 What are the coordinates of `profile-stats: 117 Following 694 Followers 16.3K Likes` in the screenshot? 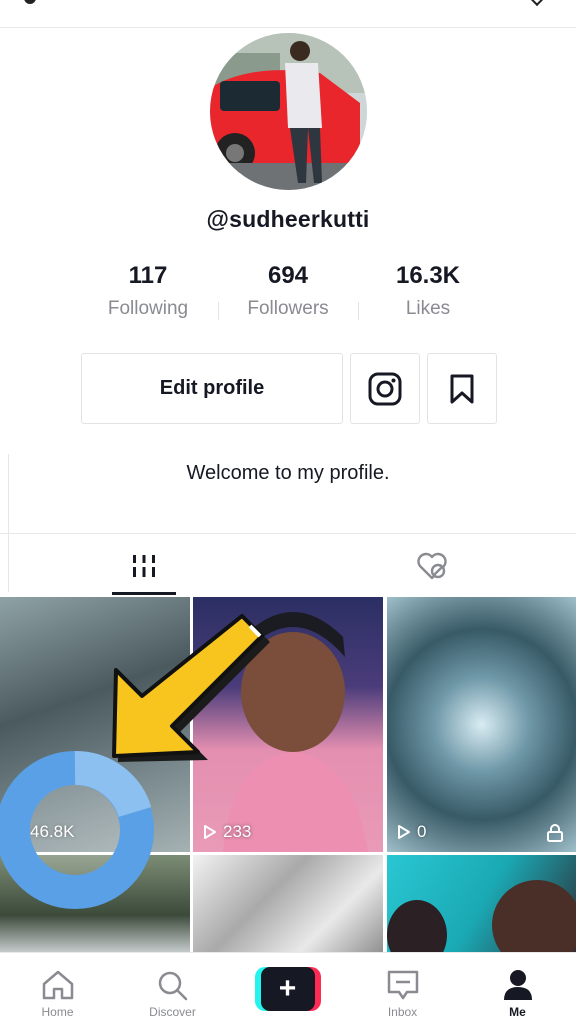 It's located at (288, 297).